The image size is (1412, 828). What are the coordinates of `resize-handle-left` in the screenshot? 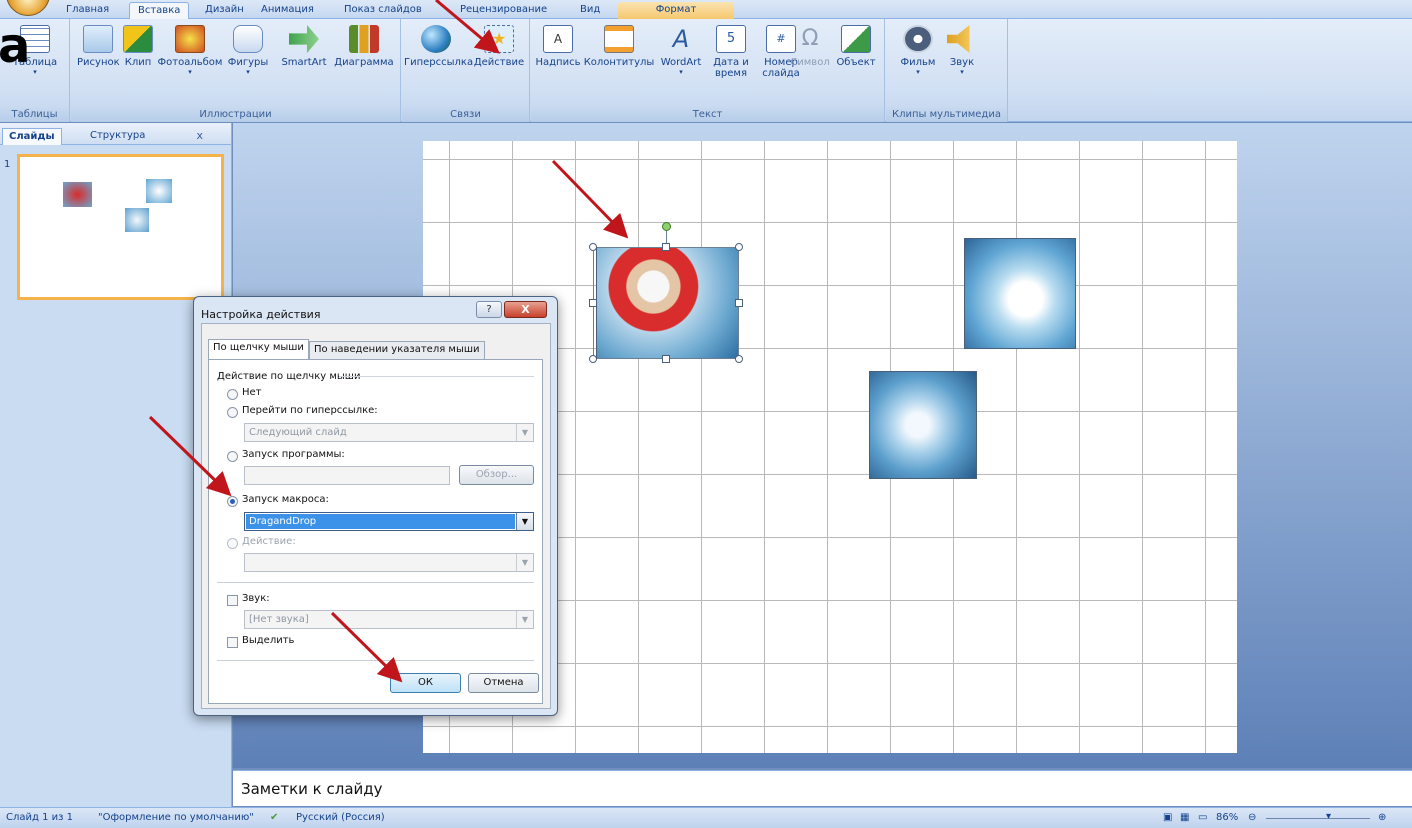 It's located at (593, 303).